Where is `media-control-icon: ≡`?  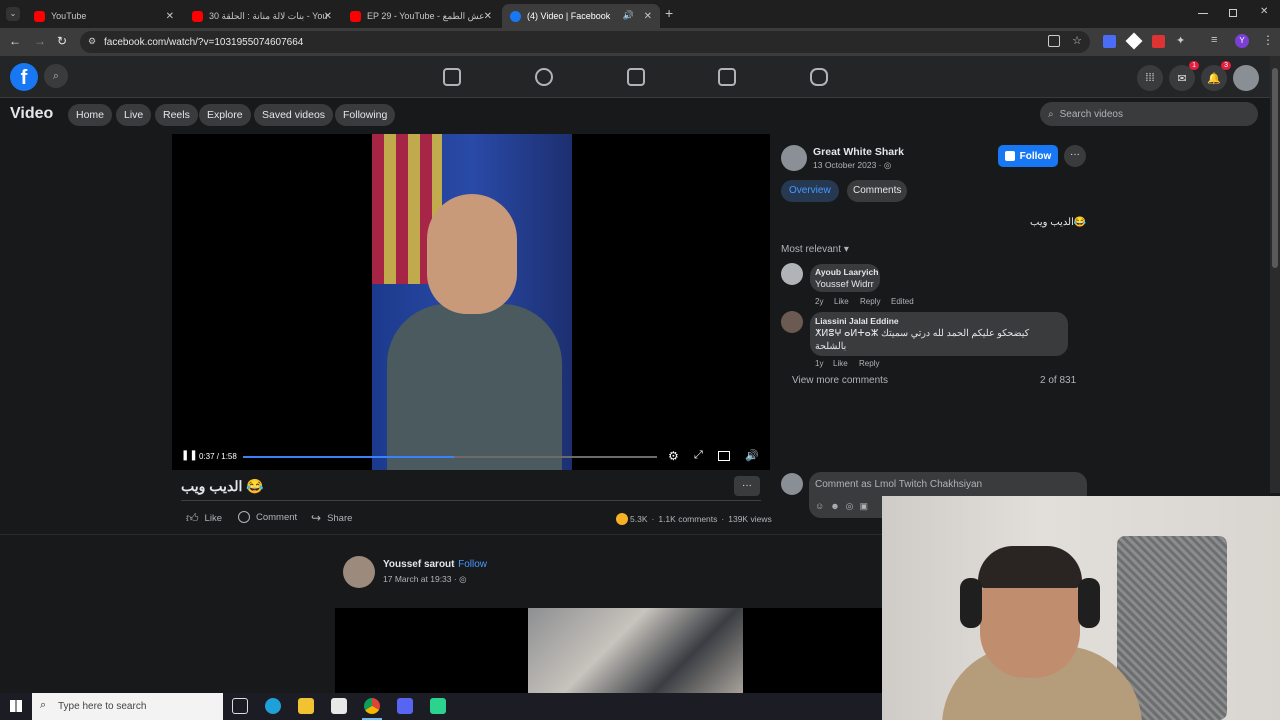 media-control-icon: ≡ is located at coordinates (1214, 40).